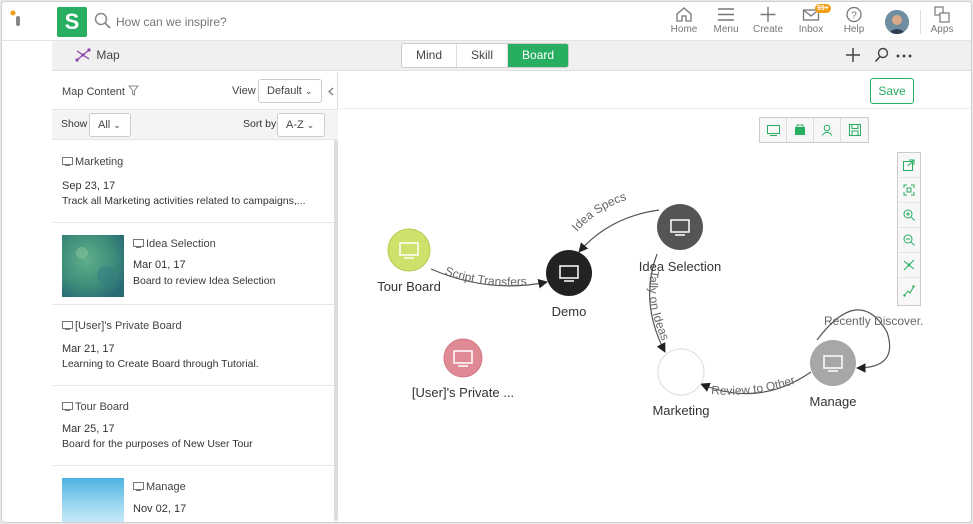 Image resolution: width=973 pixels, height=524 pixels. Describe the element at coordinates (195, 125) in the screenshot. I see `panel-filter-bar: Show All ⌄ Sort by A-Z ⌄` at that location.